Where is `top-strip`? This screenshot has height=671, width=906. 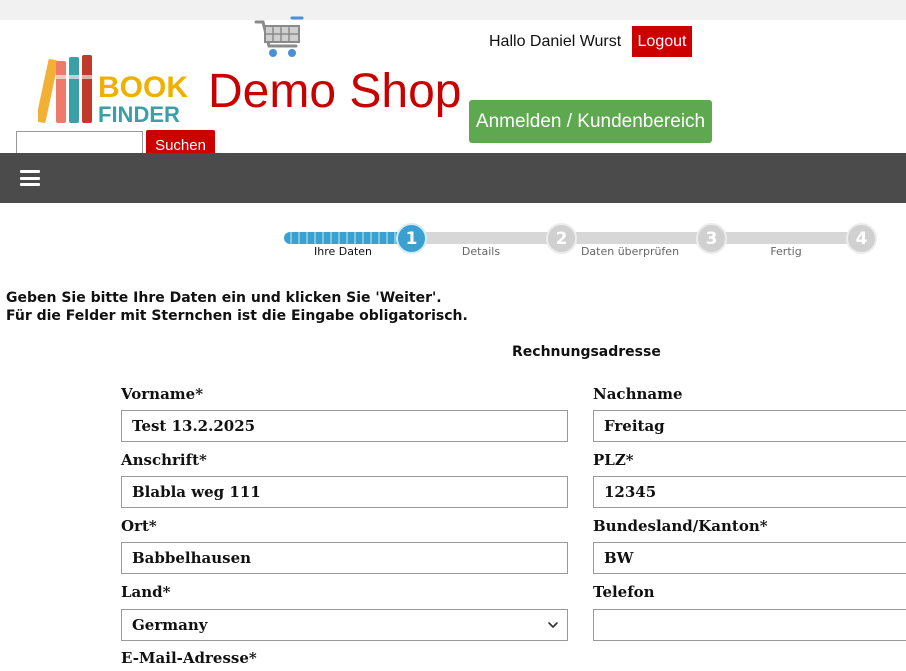
top-strip is located at coordinates (453, 10).